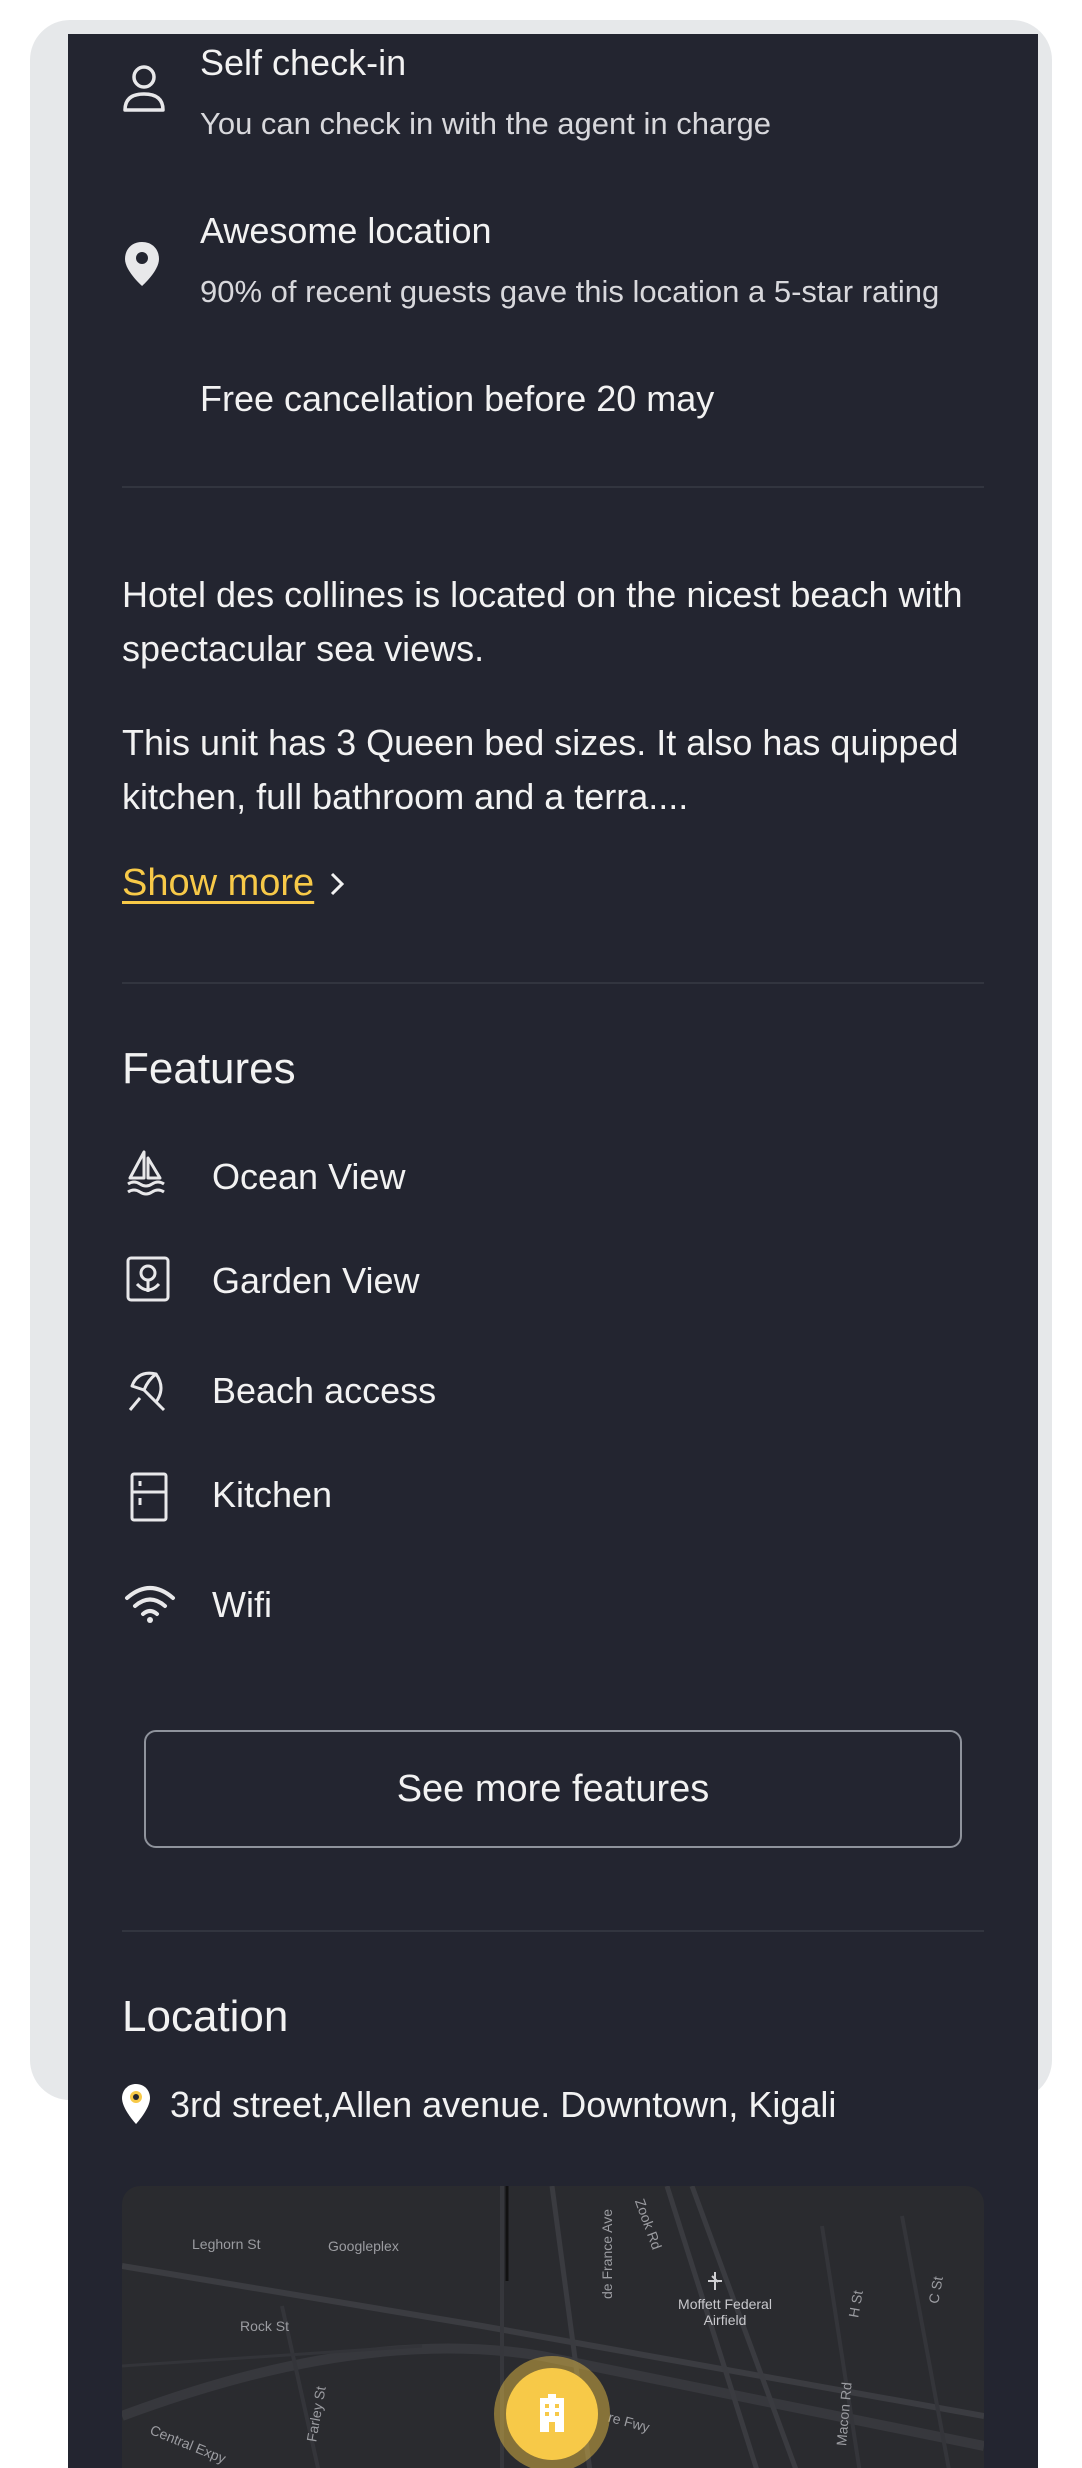  What do you see at coordinates (150, 1604) in the screenshot?
I see `wifi-icon` at bounding box center [150, 1604].